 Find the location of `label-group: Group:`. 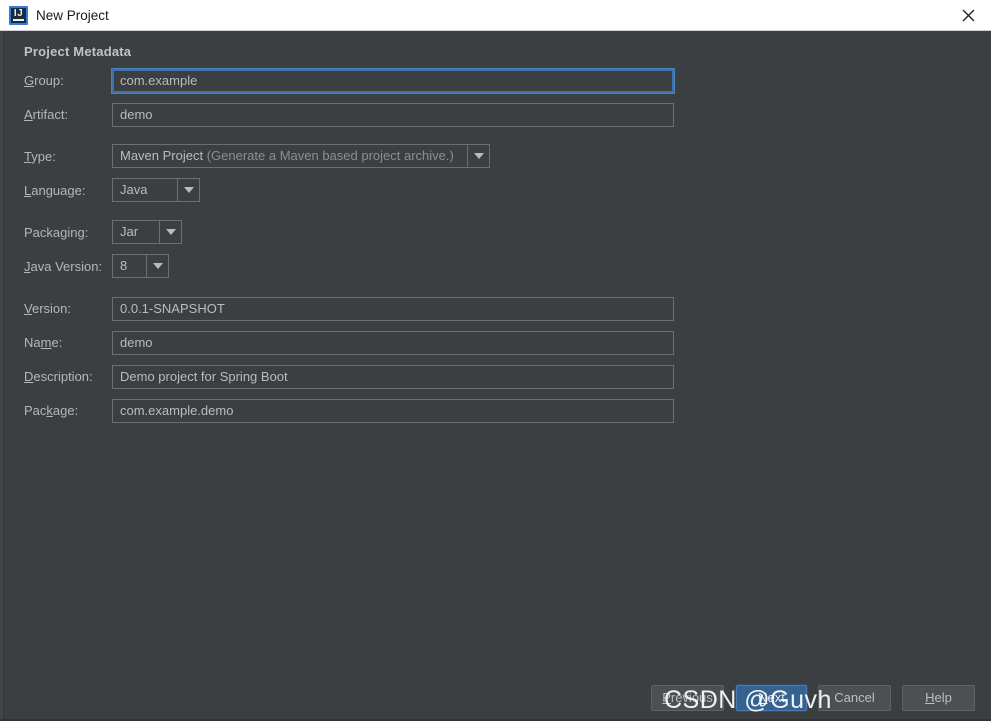

label-group: Group: is located at coordinates (44, 80).